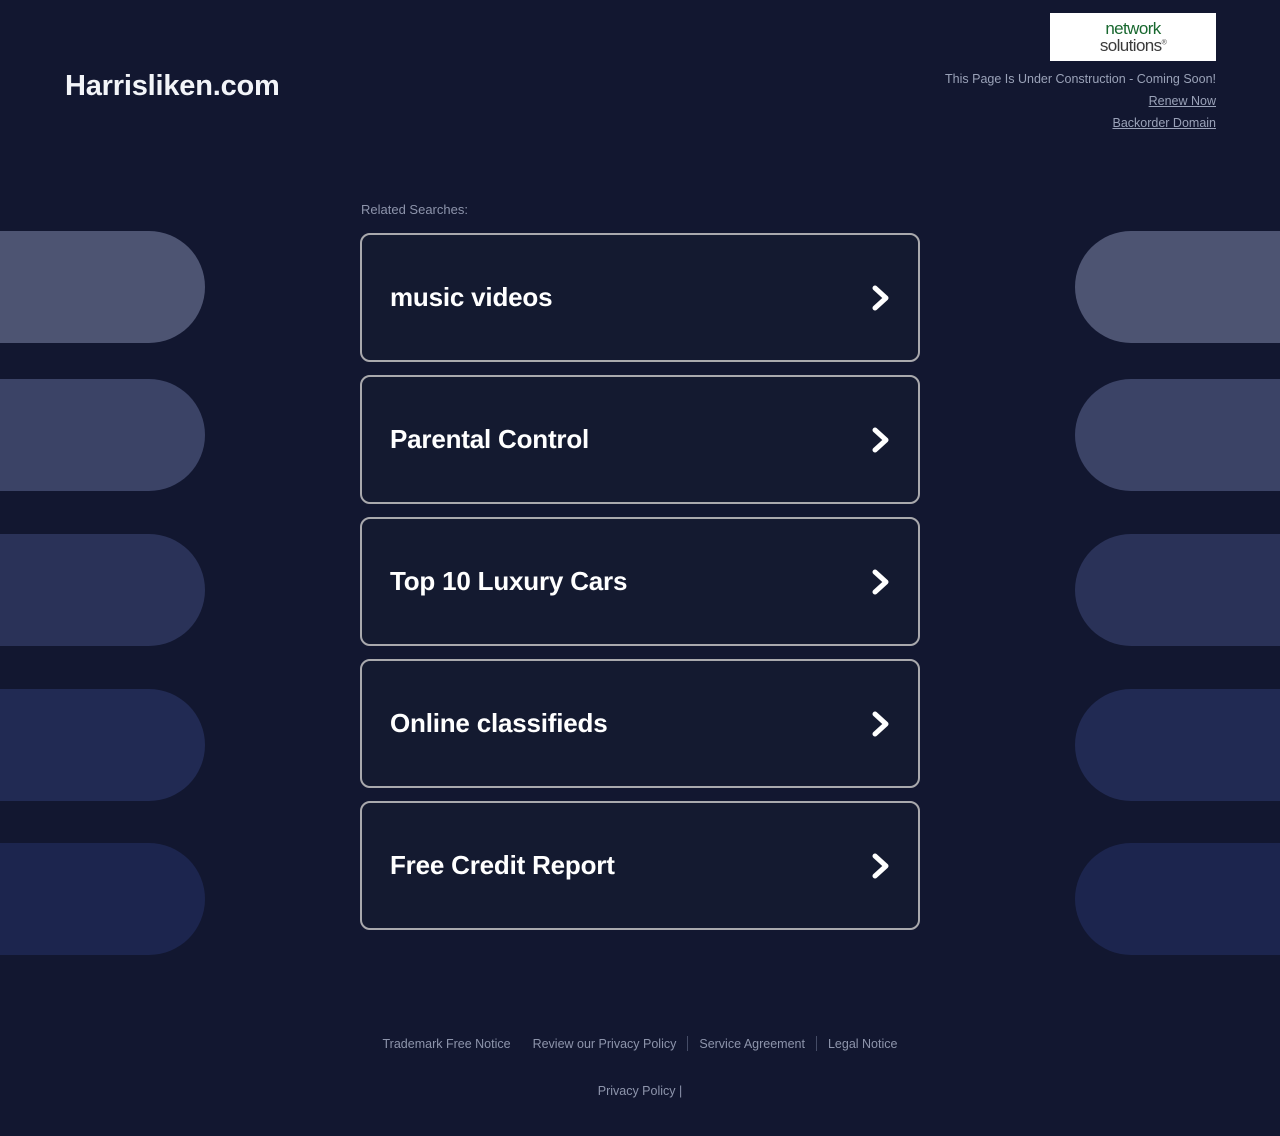 The height and width of the screenshot is (1136, 1280). I want to click on page-title: Harrisliken.com, so click(172, 86).